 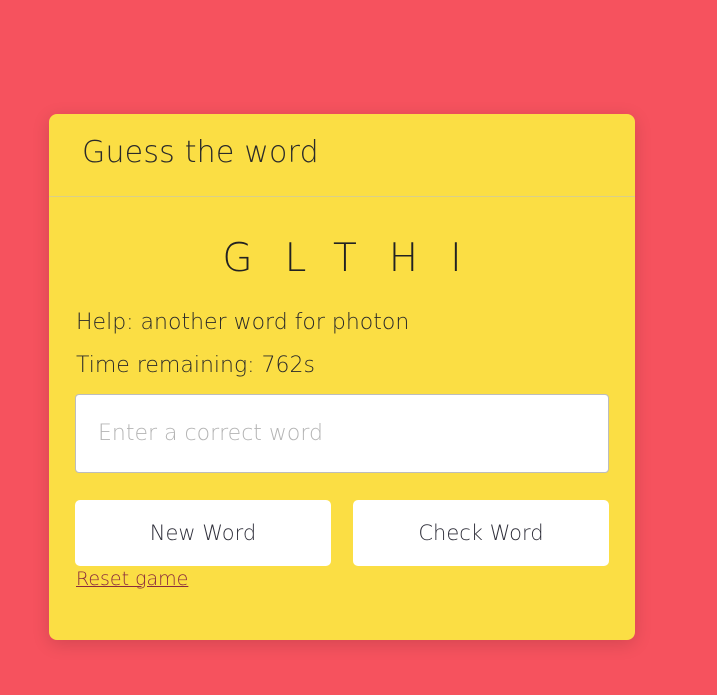 What do you see at coordinates (358, 258) in the screenshot?
I see `scrambled-letters: GLTHI` at bounding box center [358, 258].